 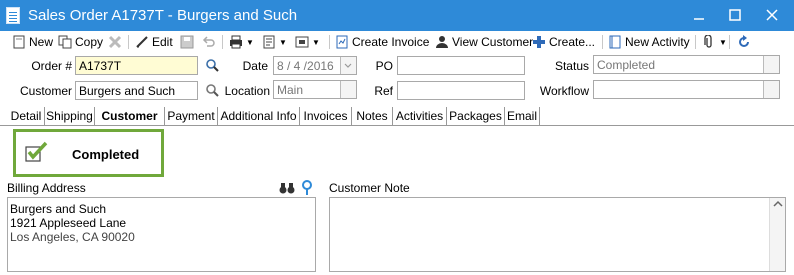 What do you see at coordinates (686, 64) in the screenshot?
I see `status-field: Completed` at bounding box center [686, 64].